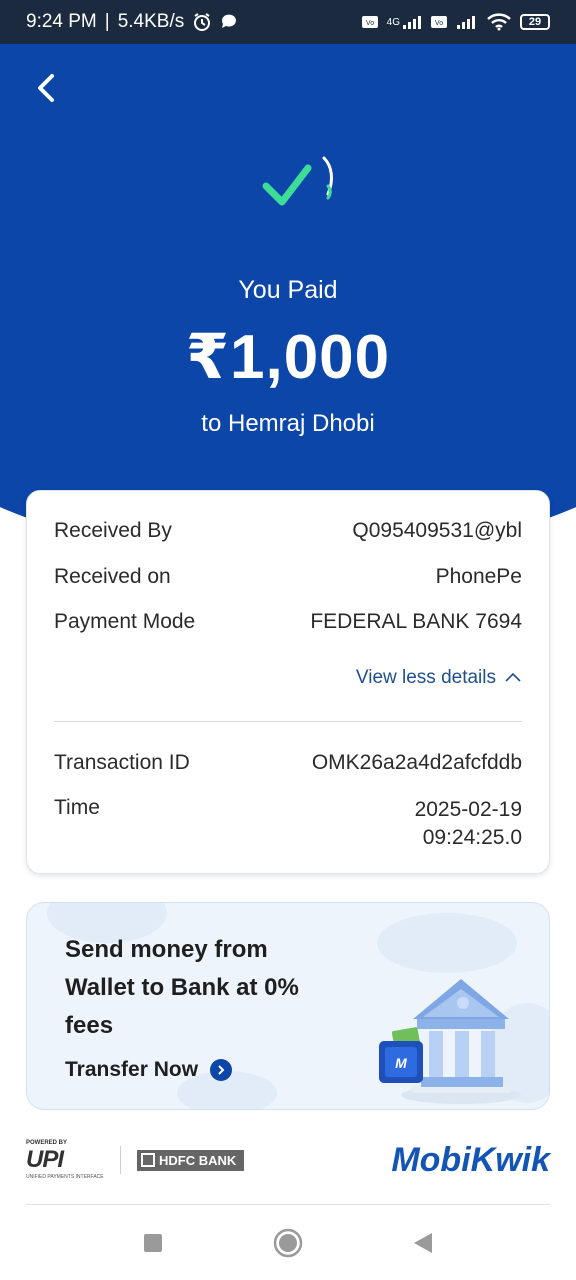 The height and width of the screenshot is (1280, 576). I want to click on circle-icon, so click(288, 1245).